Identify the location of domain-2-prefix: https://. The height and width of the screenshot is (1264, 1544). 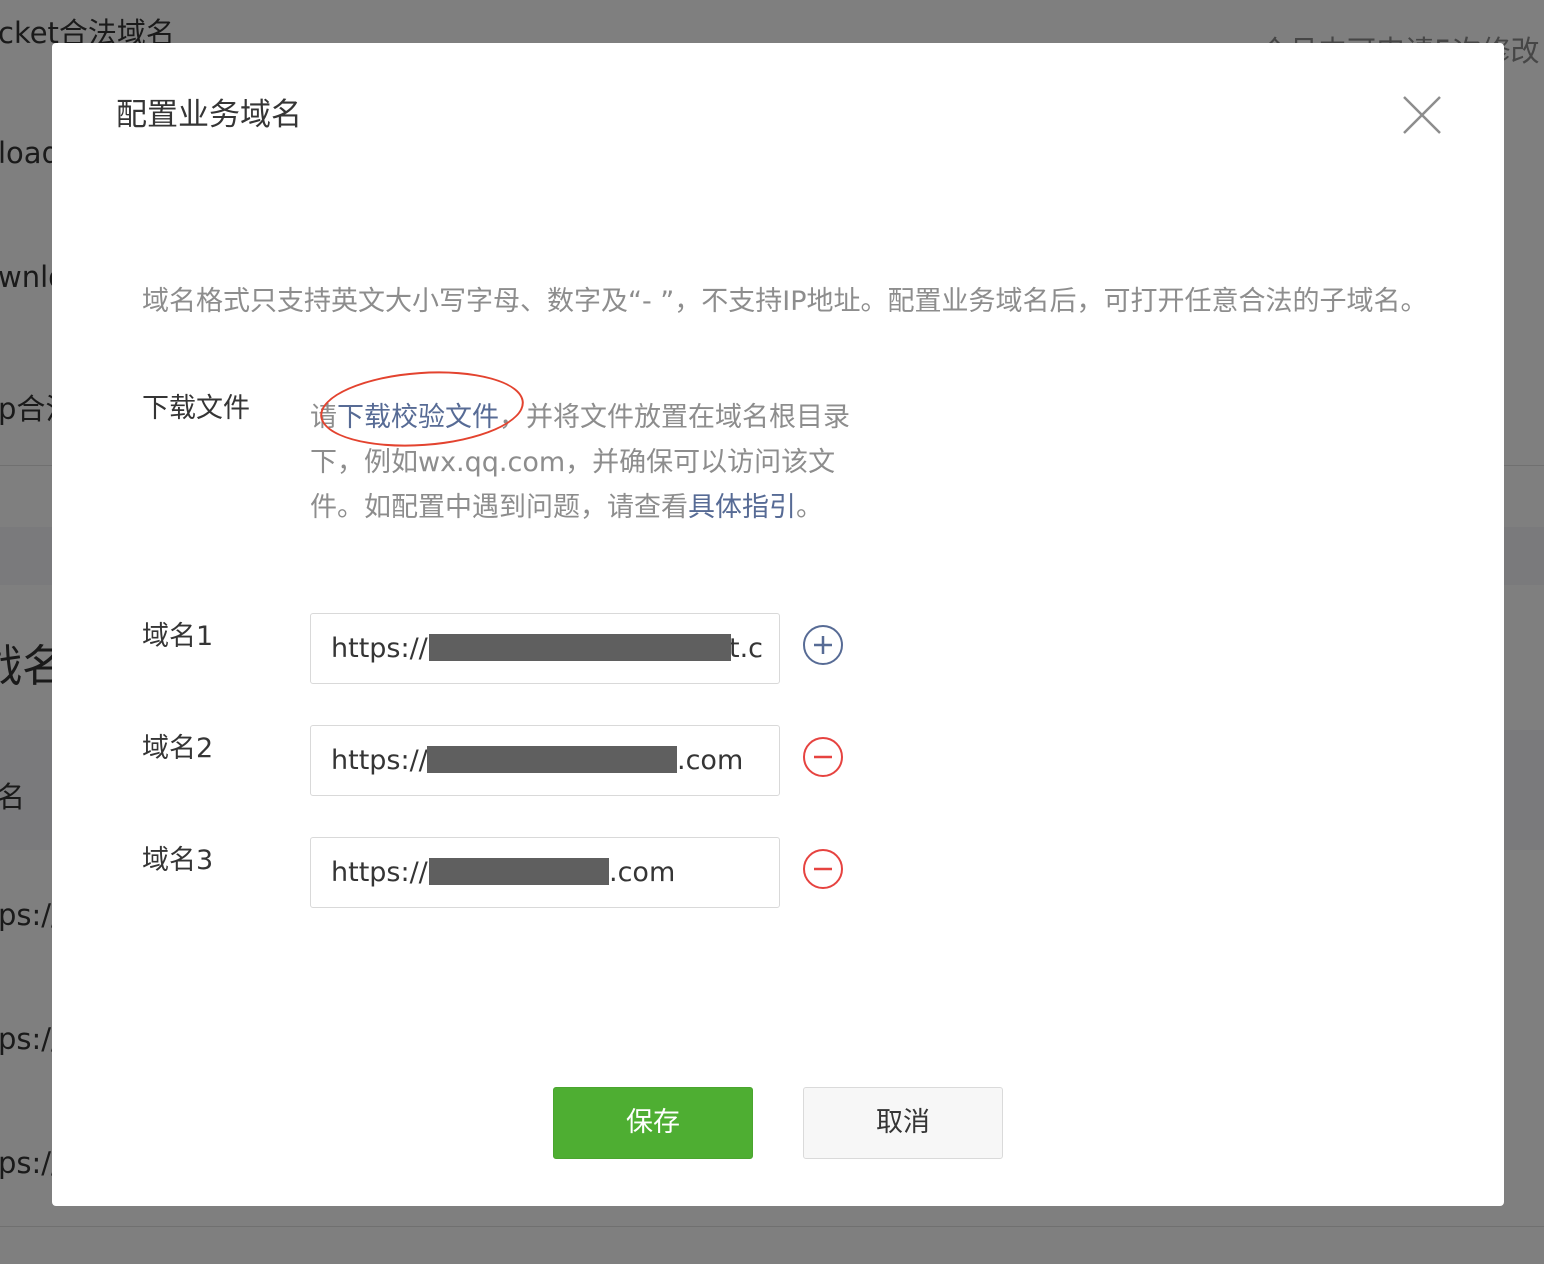
(379, 760).